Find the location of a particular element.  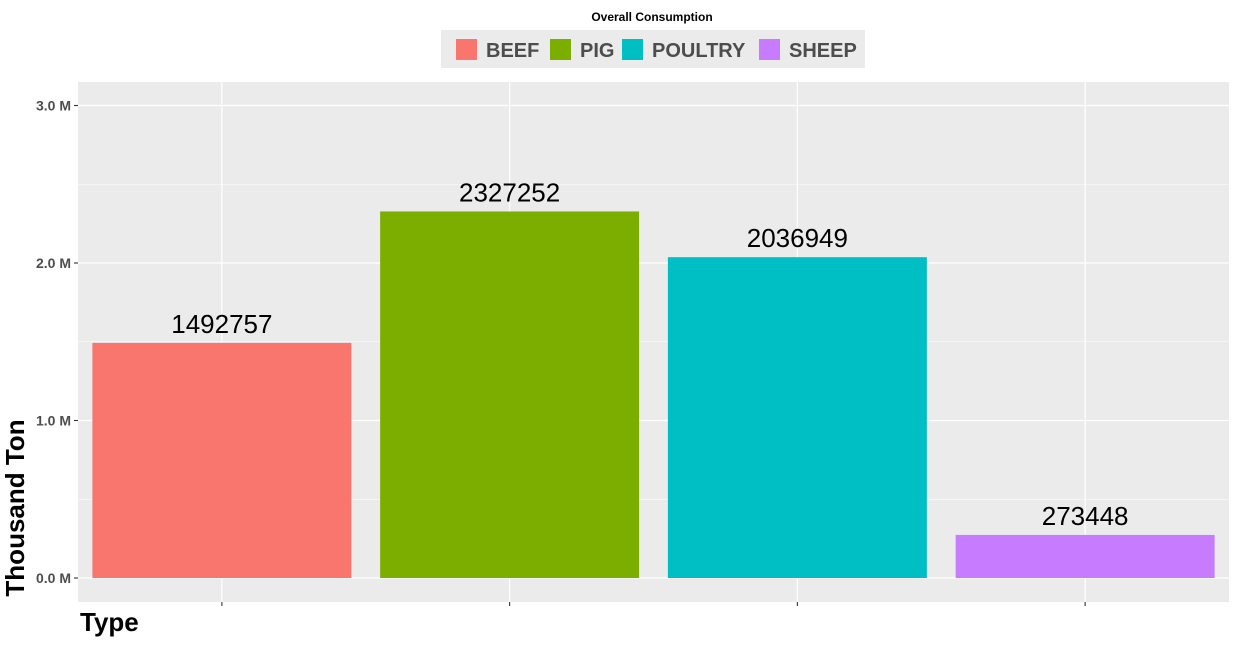

legend: BEEF PIG POULTRY SHEEP is located at coordinates (656, 50).